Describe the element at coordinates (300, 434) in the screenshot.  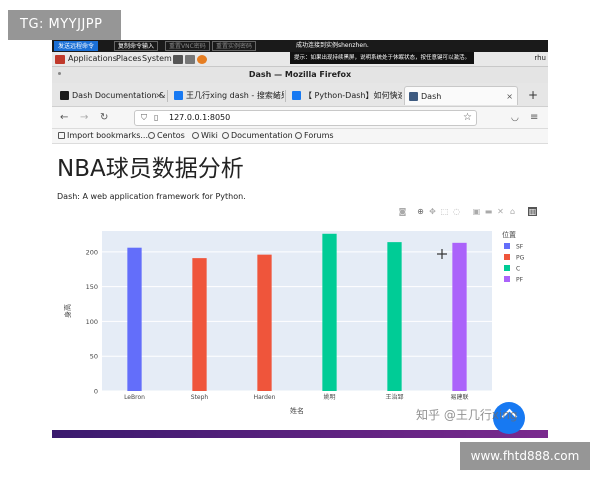
I see `taskbar-strip` at that location.